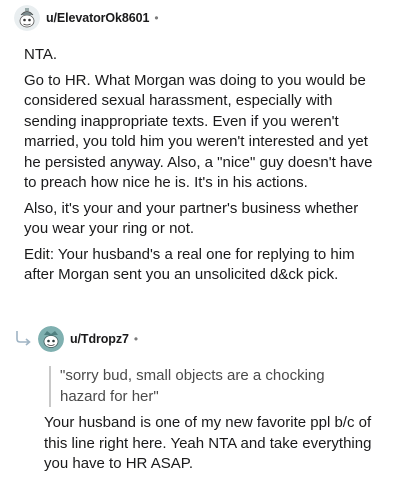 The image size is (400, 500). I want to click on reply-username: u/Tdropz7, so click(99, 339).